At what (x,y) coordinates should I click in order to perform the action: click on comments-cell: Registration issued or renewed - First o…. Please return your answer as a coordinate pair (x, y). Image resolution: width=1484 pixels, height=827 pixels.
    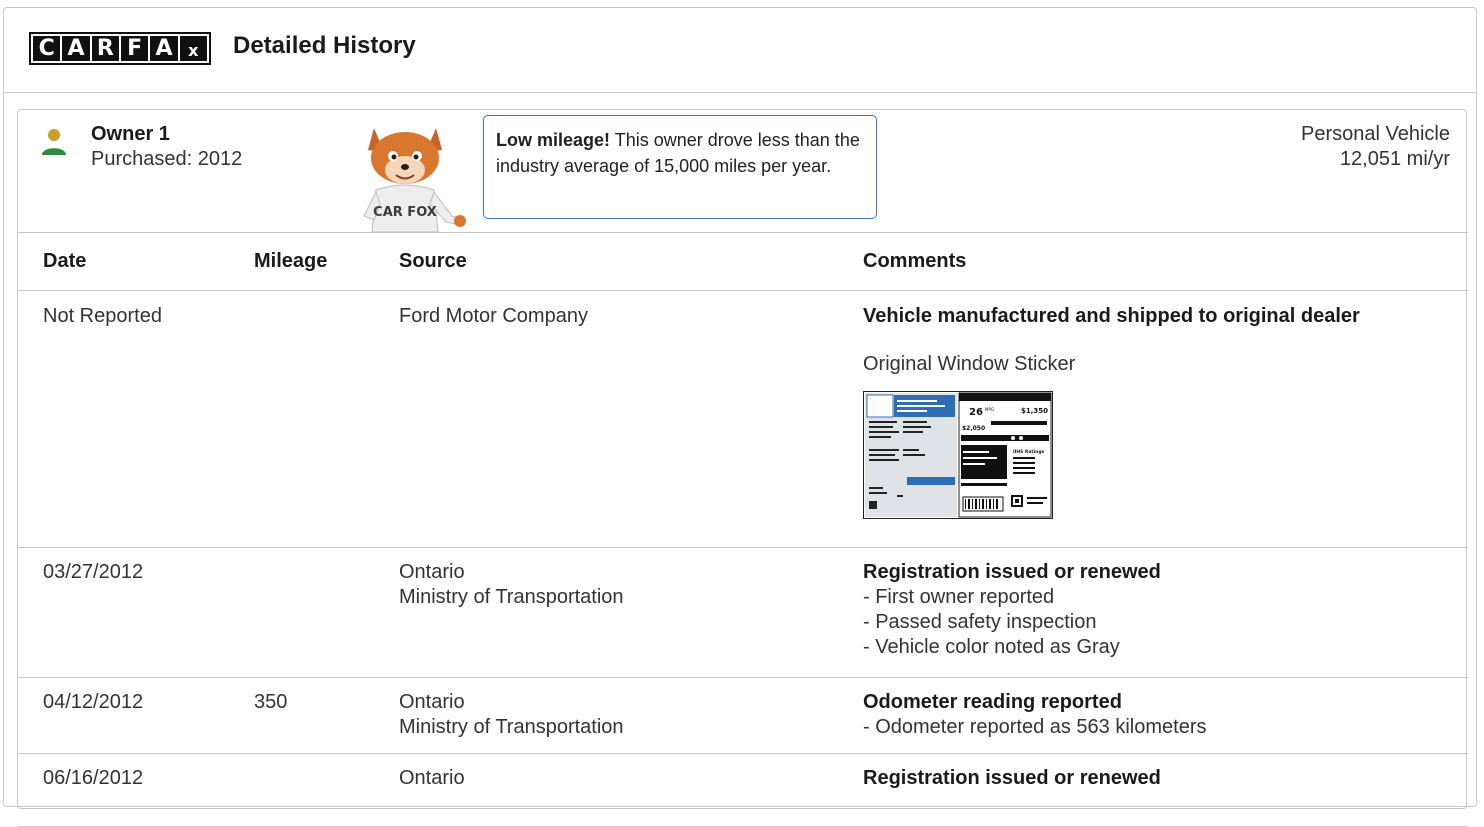
    Looking at the image, I should click on (1165, 612).